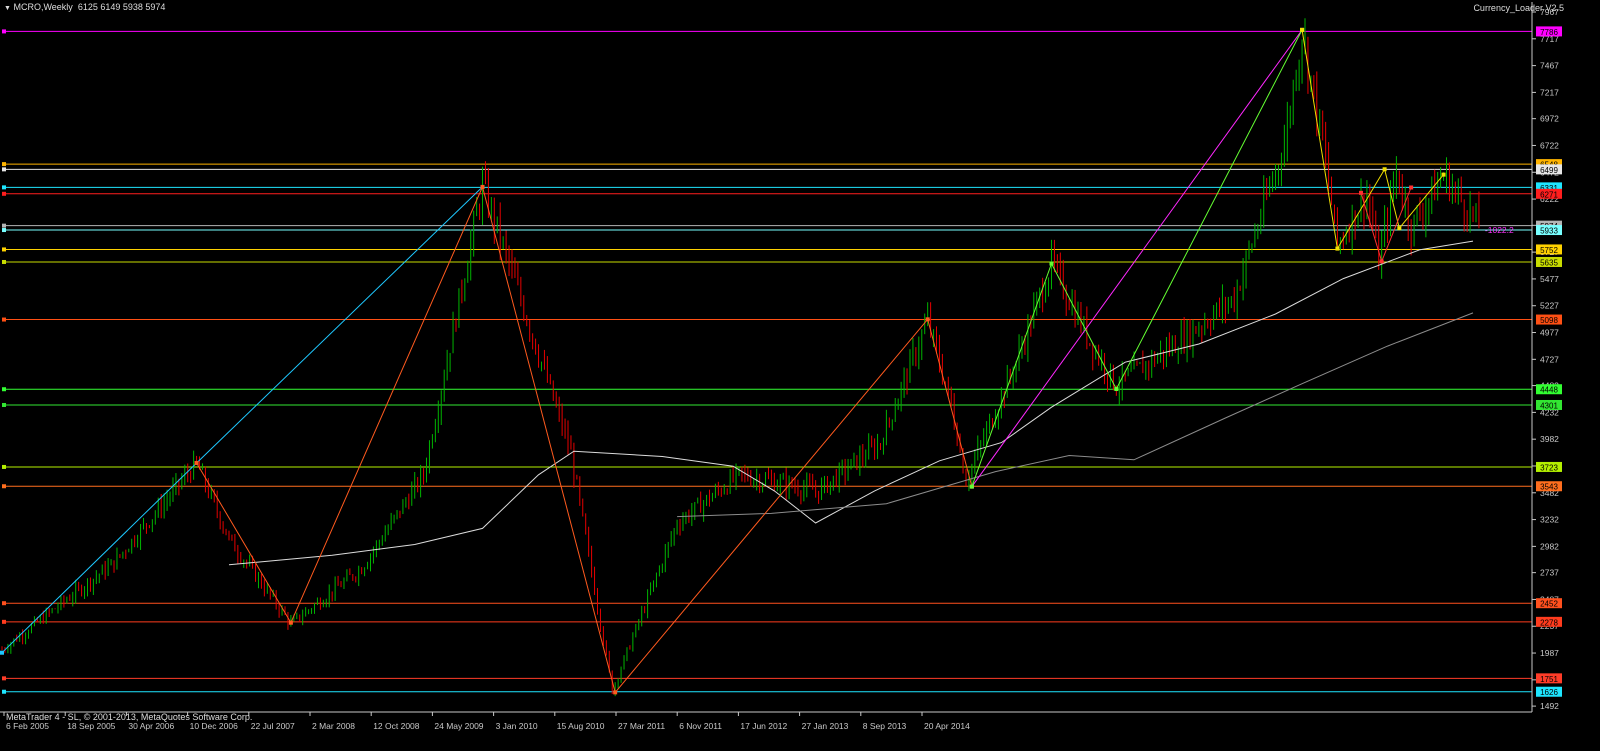  I want to click on time-tick-label: 10 Dec 2006, so click(214, 726).